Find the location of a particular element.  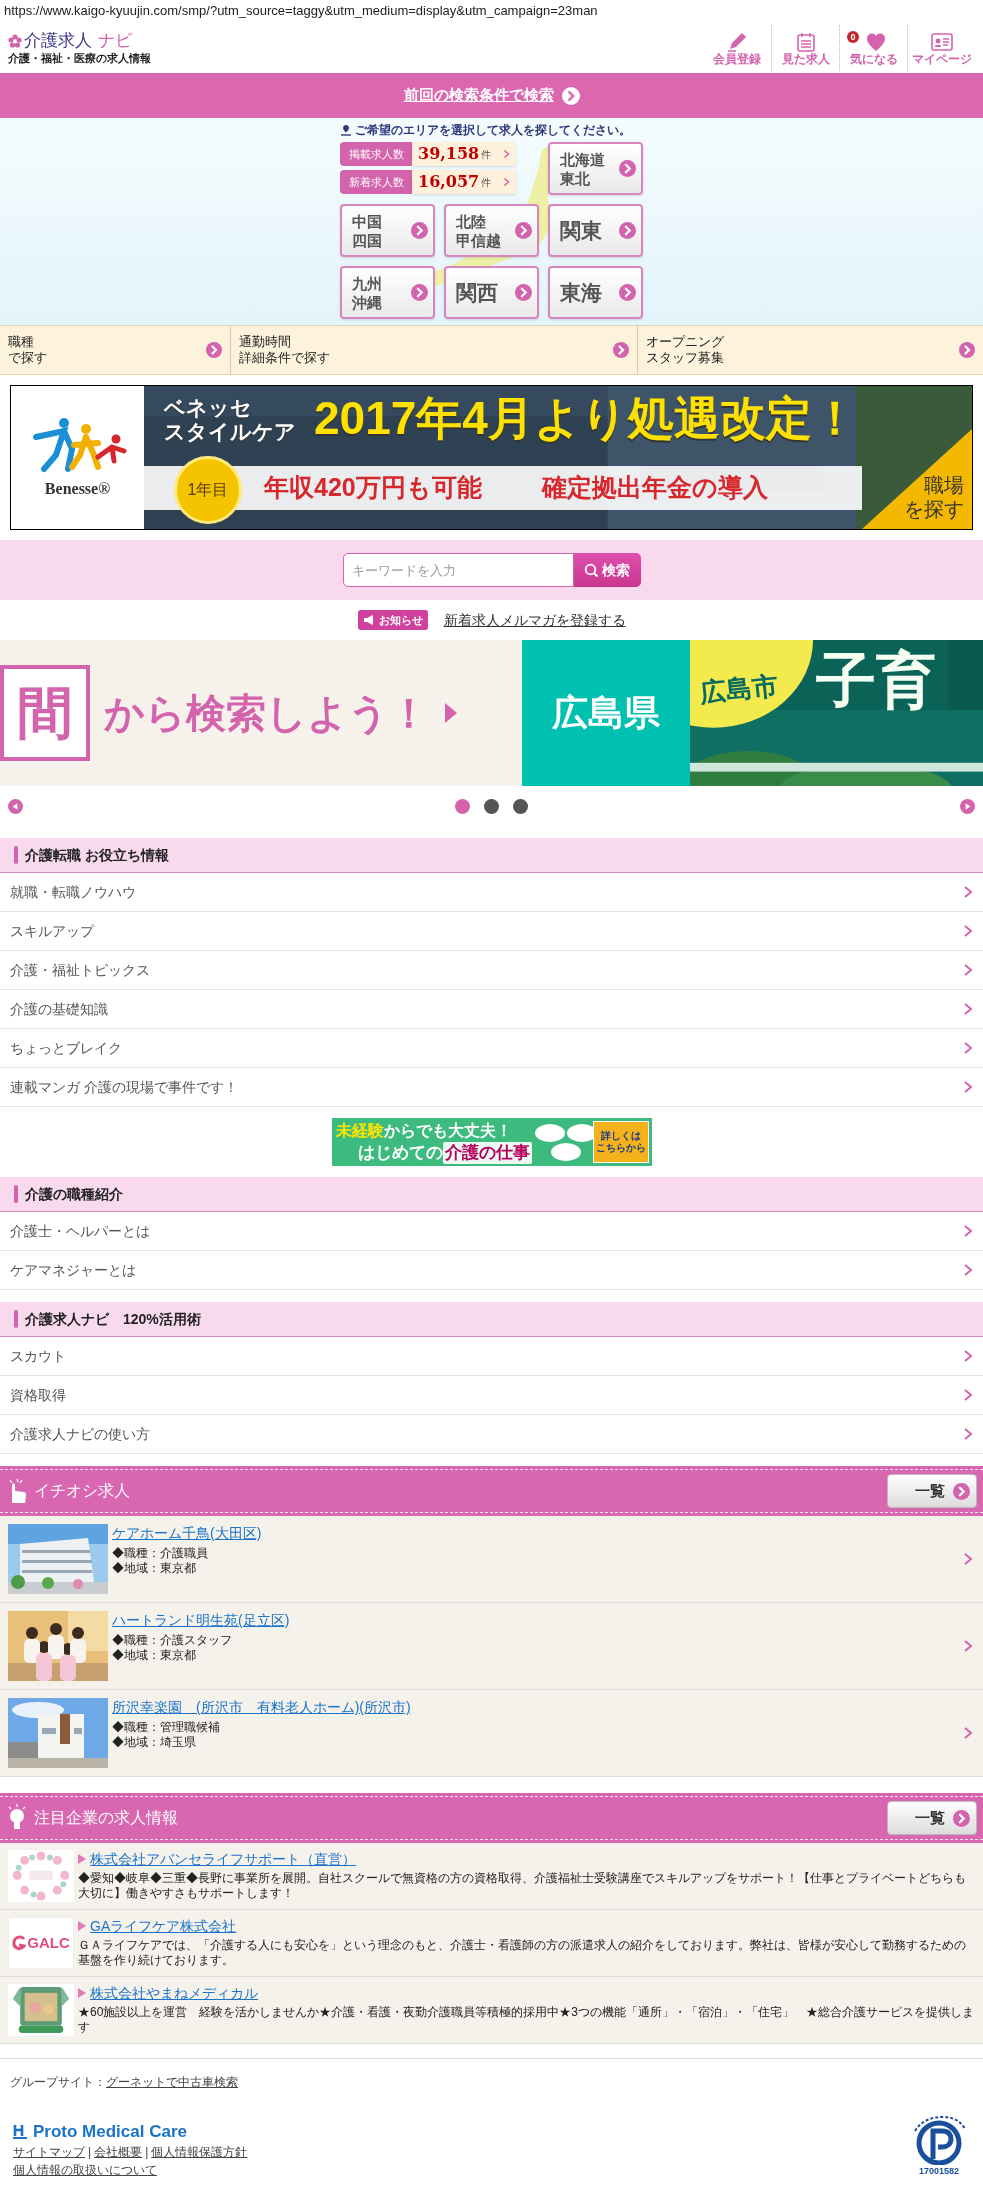

job-detail: ◆職種：介護職員 is located at coordinates (160, 1553).